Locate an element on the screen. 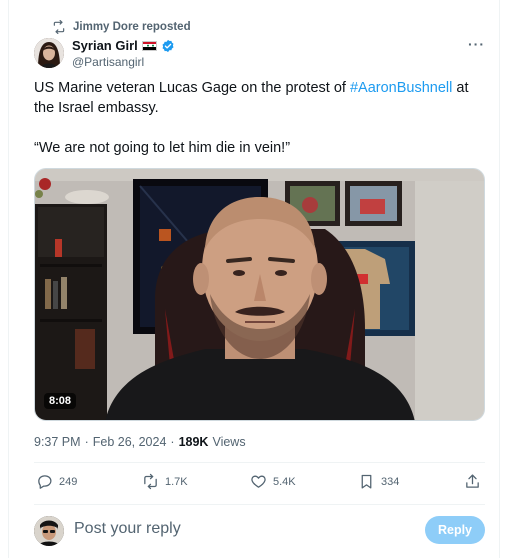 The height and width of the screenshot is (558, 523). author-block: Syrian Girl @Partisangirl is located at coordinates (123, 53).